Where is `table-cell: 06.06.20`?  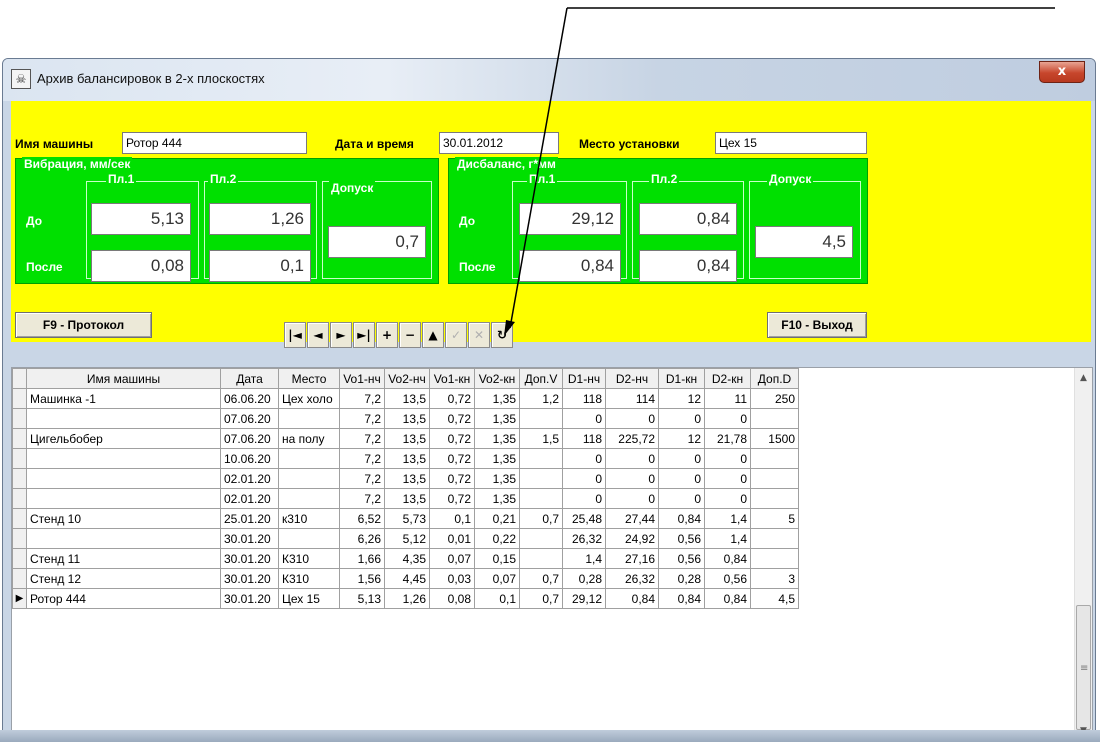
table-cell: 06.06.20 is located at coordinates (249, 398).